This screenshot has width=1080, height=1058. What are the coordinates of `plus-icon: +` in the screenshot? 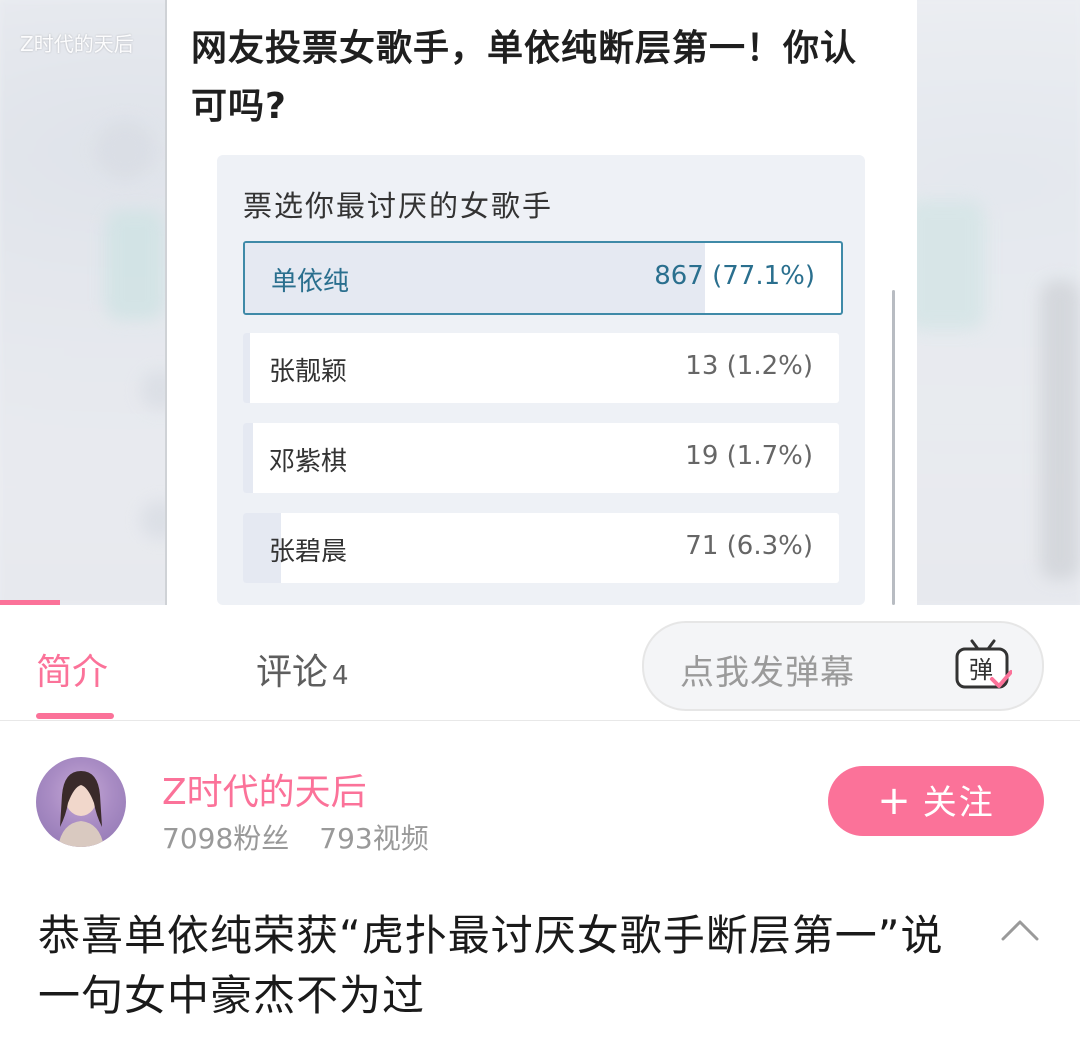 It's located at (895, 801).